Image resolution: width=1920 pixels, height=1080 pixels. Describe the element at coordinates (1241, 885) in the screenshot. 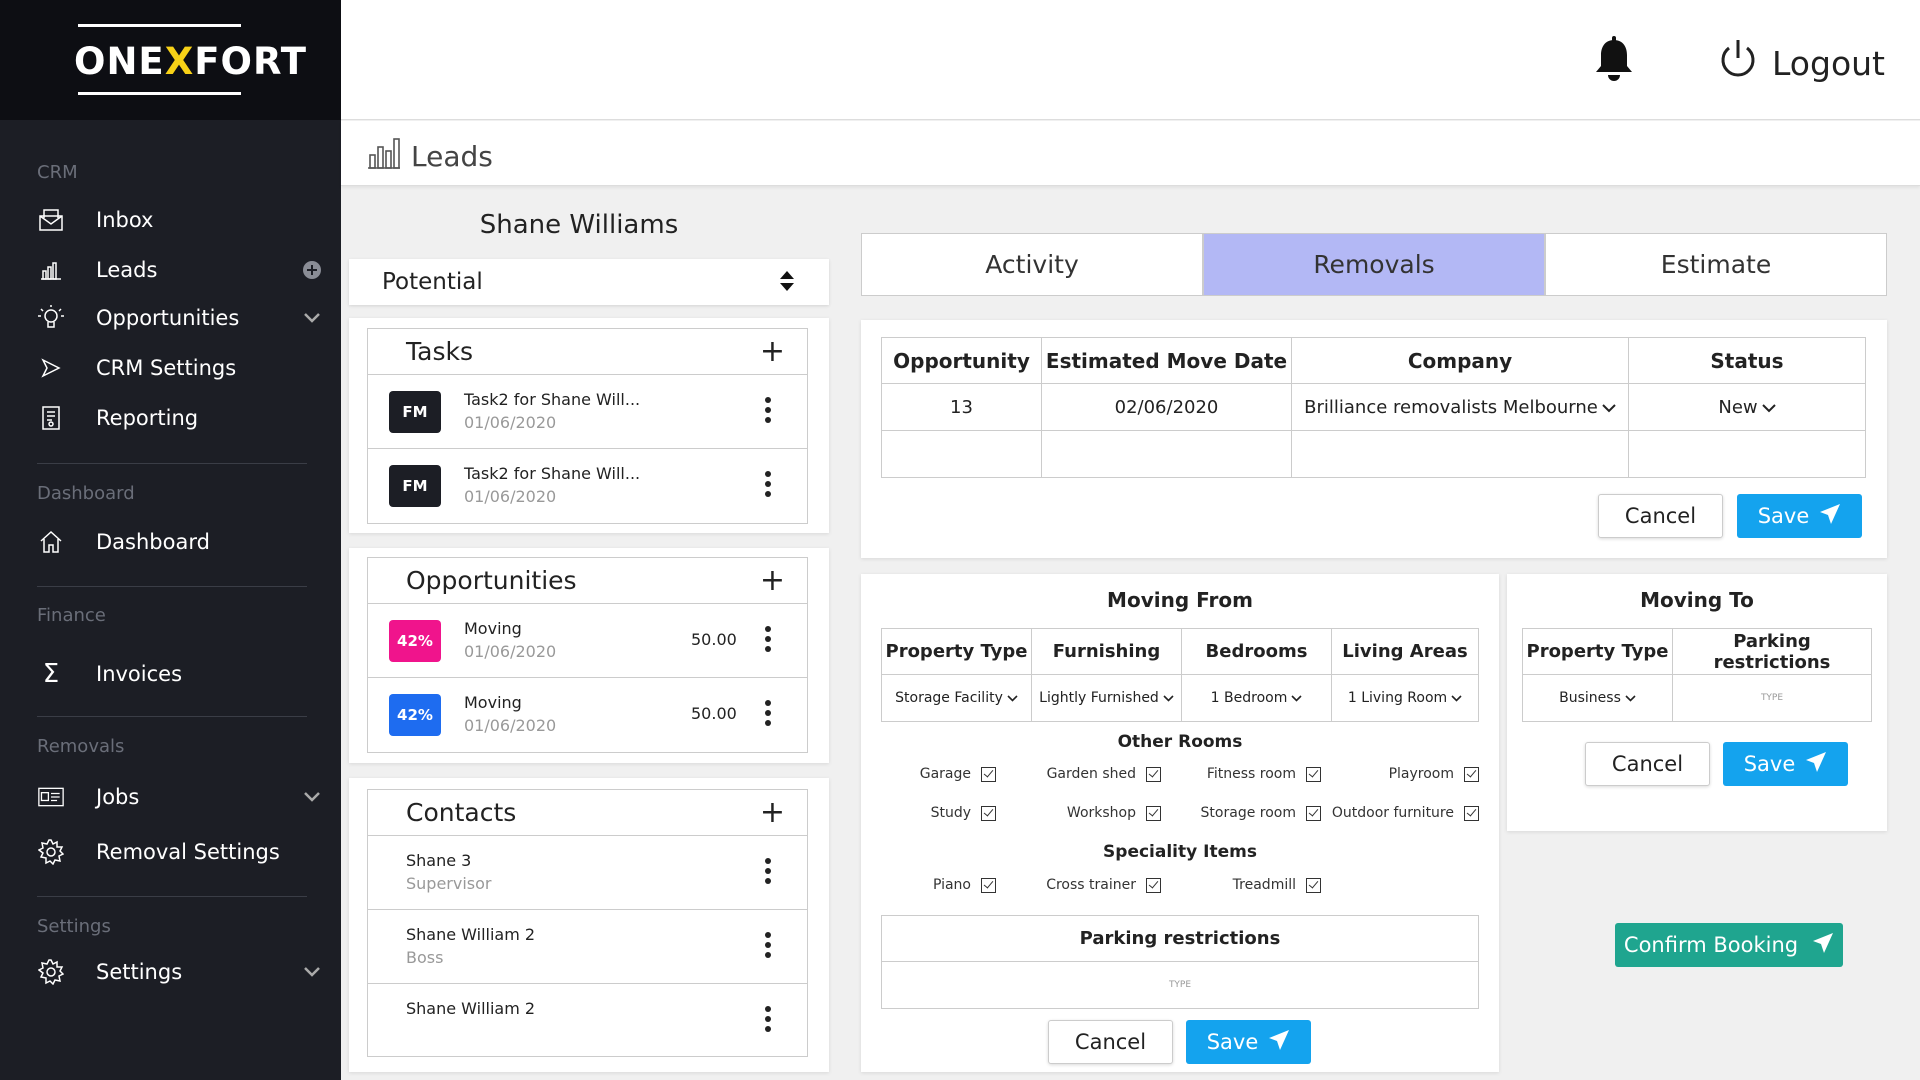

I see `speciality-checkbox-treadmill: Treadmill` at that location.